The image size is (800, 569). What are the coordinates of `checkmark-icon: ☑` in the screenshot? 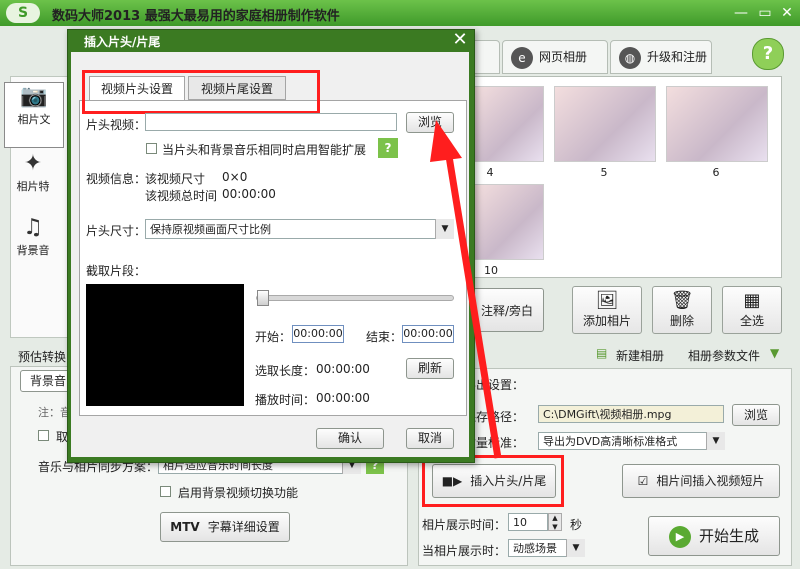 It's located at (643, 481).